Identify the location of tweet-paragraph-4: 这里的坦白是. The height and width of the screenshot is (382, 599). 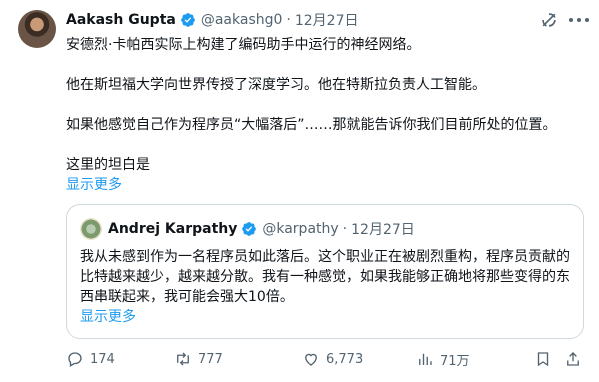
(108, 165).